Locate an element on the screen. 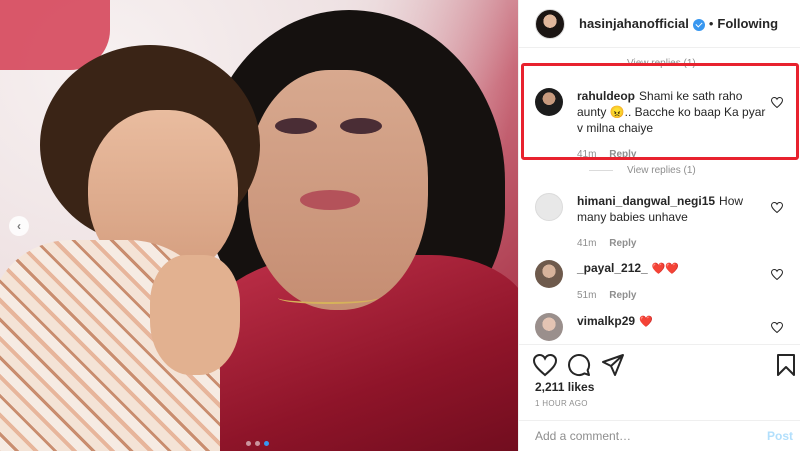  photo-lips is located at coordinates (330, 200).